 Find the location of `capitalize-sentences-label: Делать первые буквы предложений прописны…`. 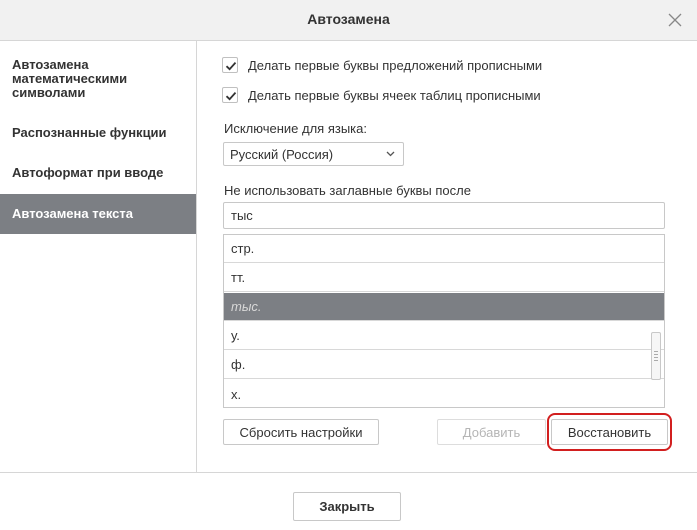

capitalize-sentences-label: Делать первые буквы предложений прописны… is located at coordinates (395, 65).